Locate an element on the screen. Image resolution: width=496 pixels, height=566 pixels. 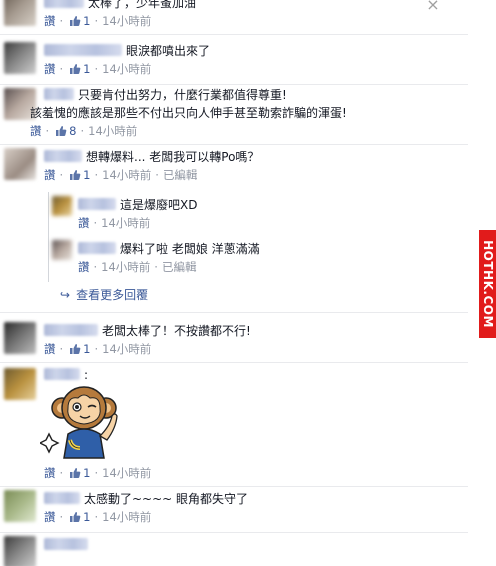
comment-text: 老闆太棒了！不按讚都不行! is located at coordinates (176, 331).